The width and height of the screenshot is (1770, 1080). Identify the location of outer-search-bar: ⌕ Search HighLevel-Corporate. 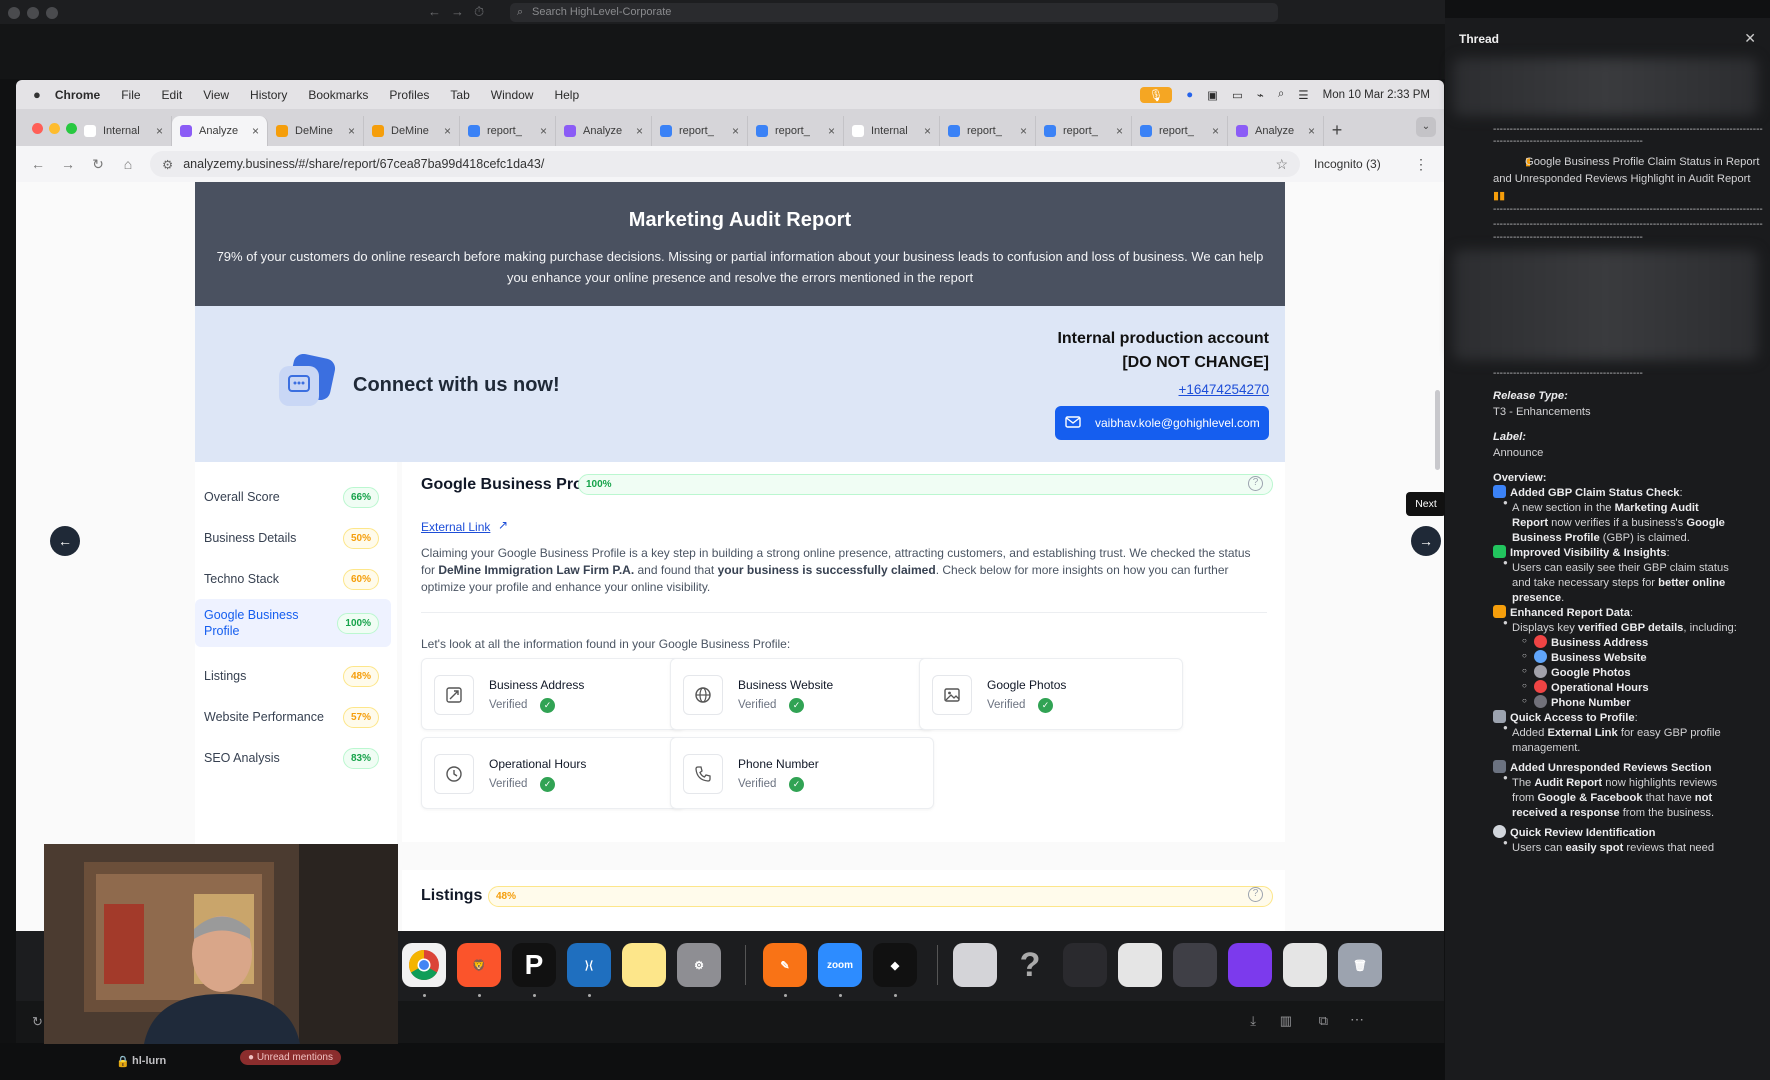
(894, 12).